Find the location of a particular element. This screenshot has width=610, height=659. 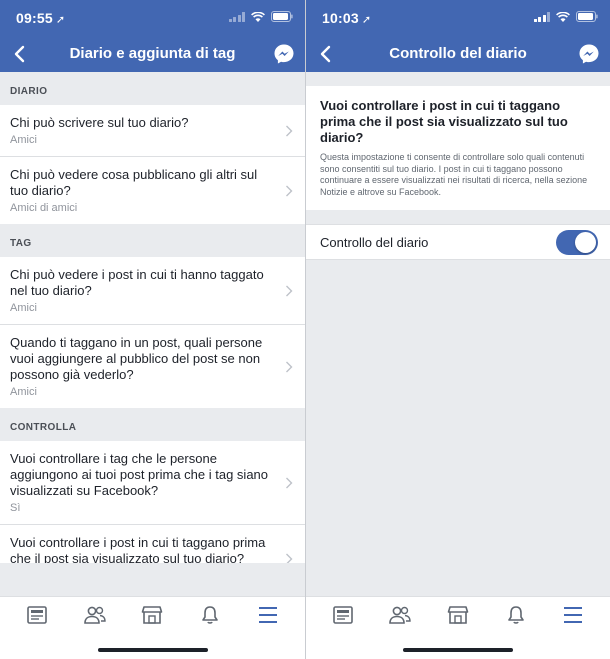

status-time: 09:55 ➚ is located at coordinates (40, 18).